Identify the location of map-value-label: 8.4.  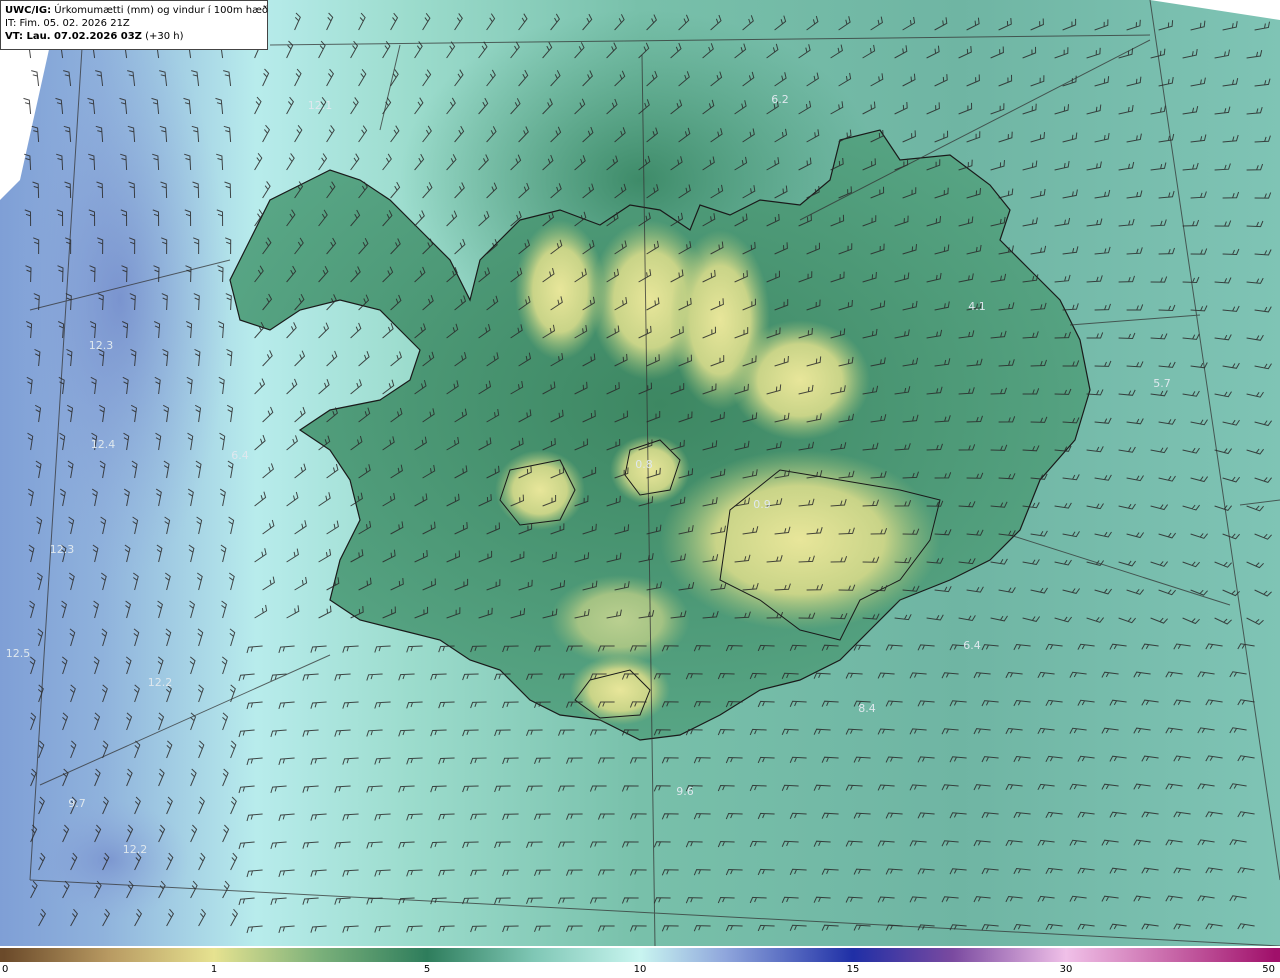
(867, 708).